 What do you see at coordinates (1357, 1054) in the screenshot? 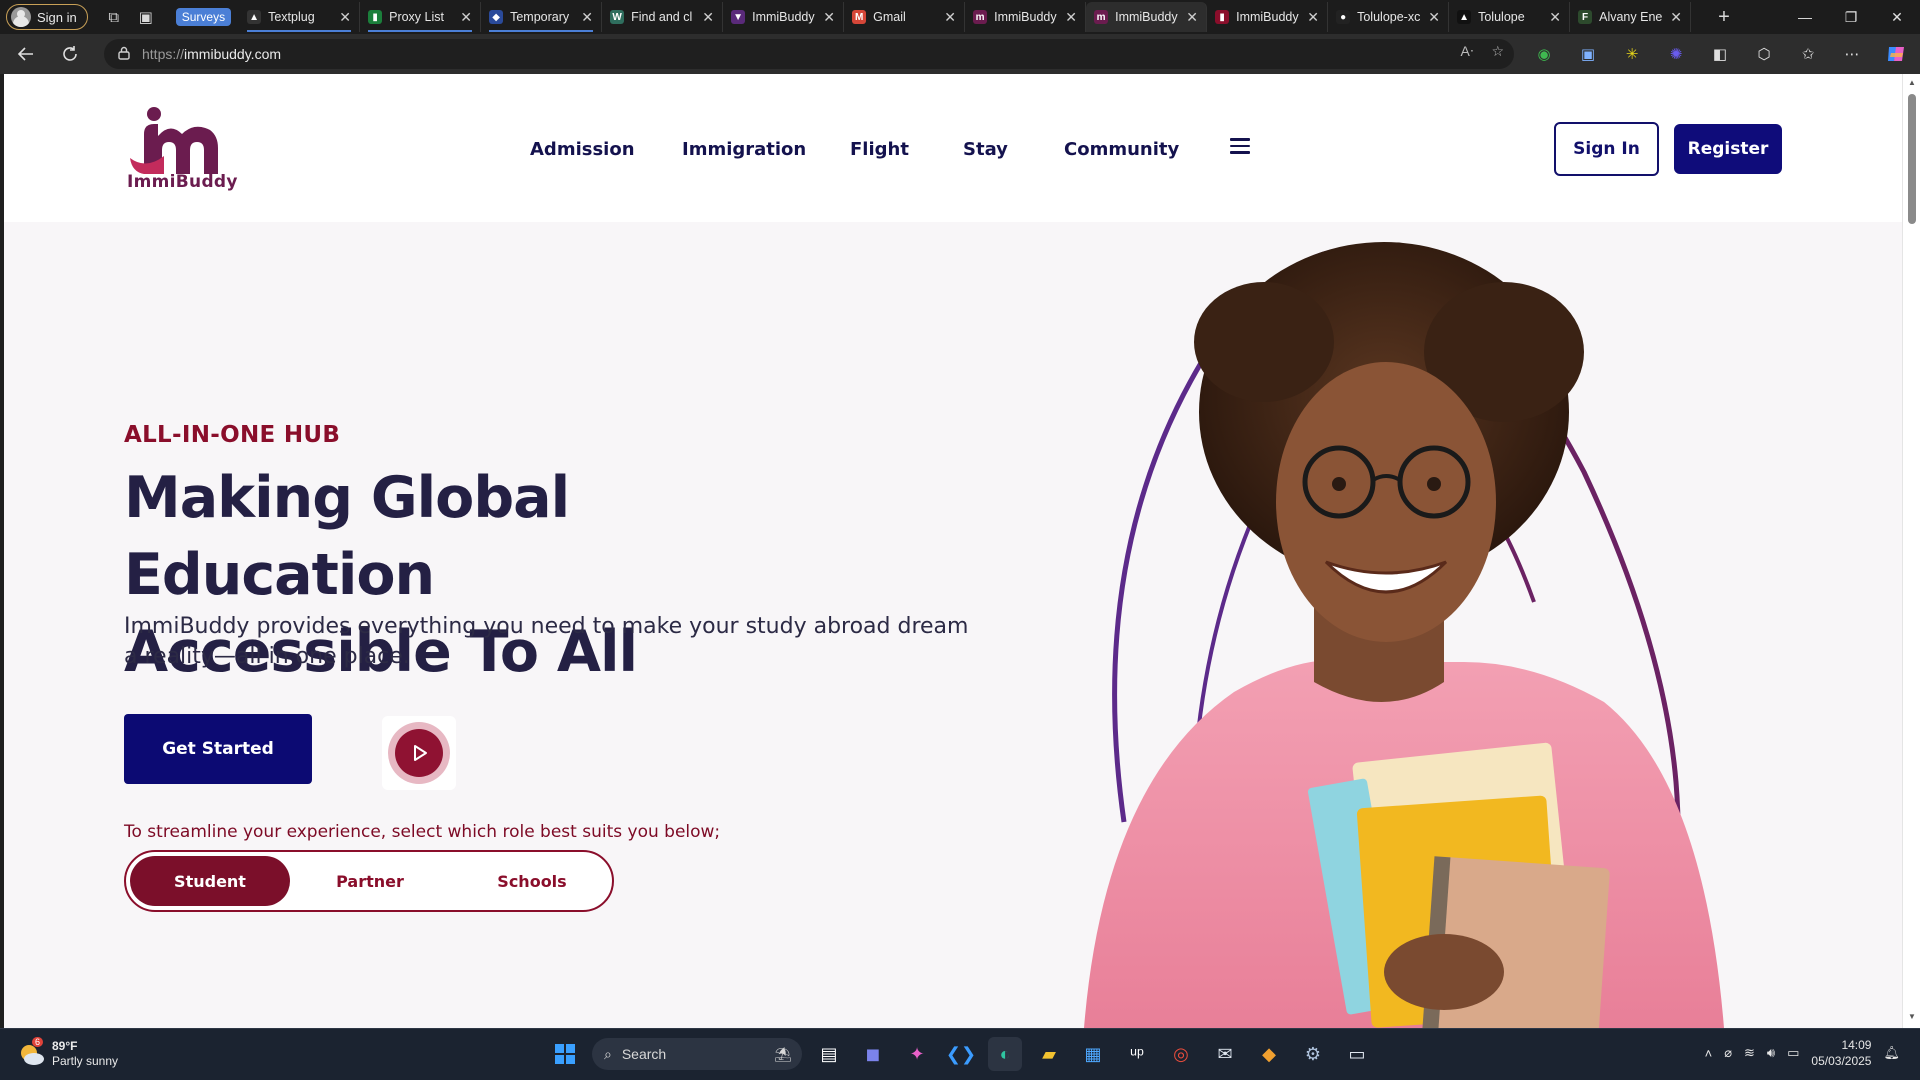
I see `terminal-icon: ▭` at bounding box center [1357, 1054].